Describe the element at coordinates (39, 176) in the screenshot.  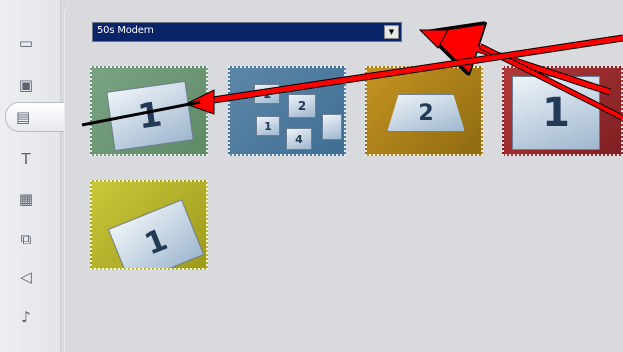
I see `tool-sidebar: ▭ ▣ ▤ T ▦ ⧉ ◁ ♪` at that location.